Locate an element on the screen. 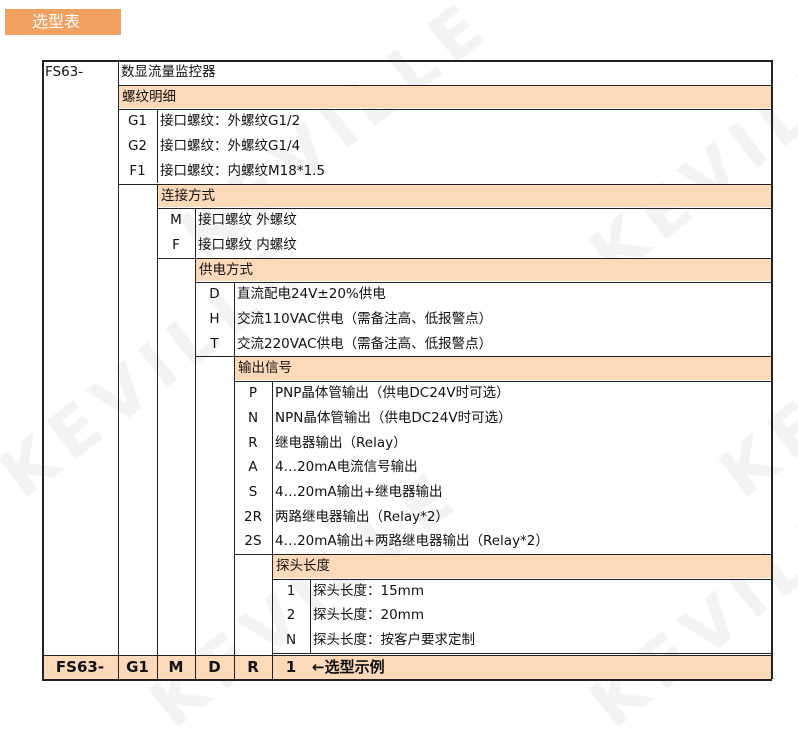 The image size is (798, 743). option-description: 4…20mA电流信号输出 is located at coordinates (346, 467).